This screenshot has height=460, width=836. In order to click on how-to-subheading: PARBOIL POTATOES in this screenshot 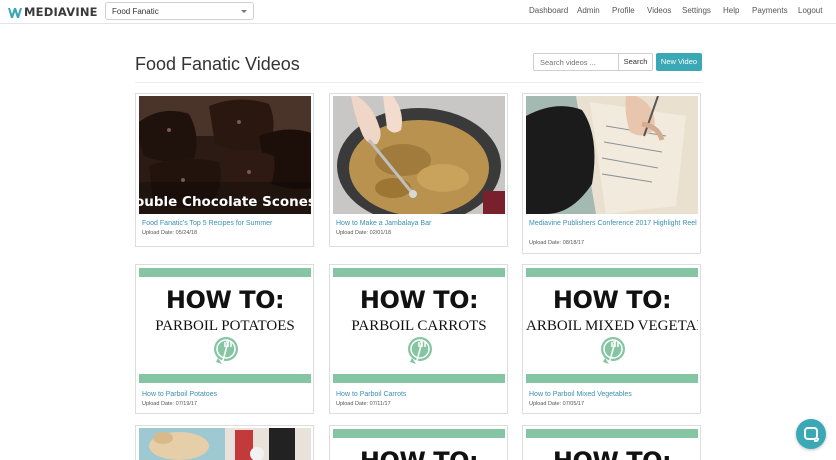, I will do `click(225, 326)`.